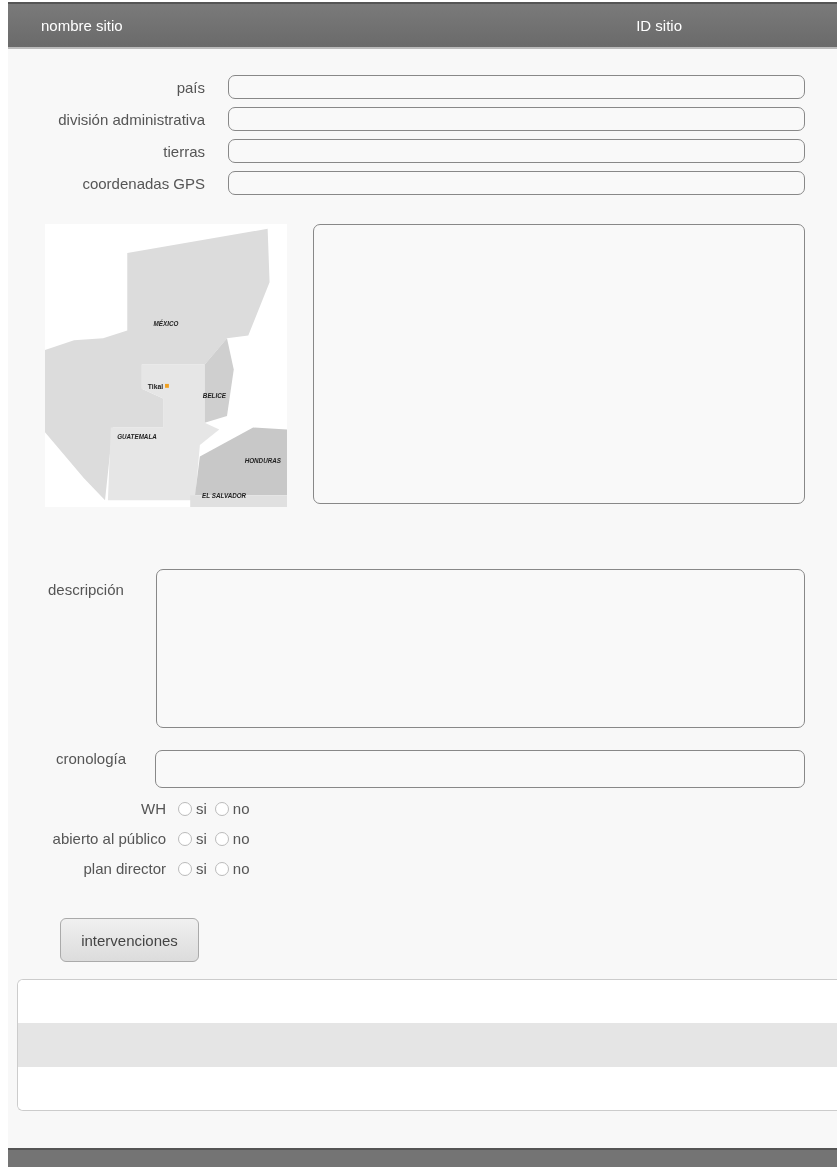  What do you see at coordinates (183, 151) in the screenshot?
I see `field-label: tierras` at bounding box center [183, 151].